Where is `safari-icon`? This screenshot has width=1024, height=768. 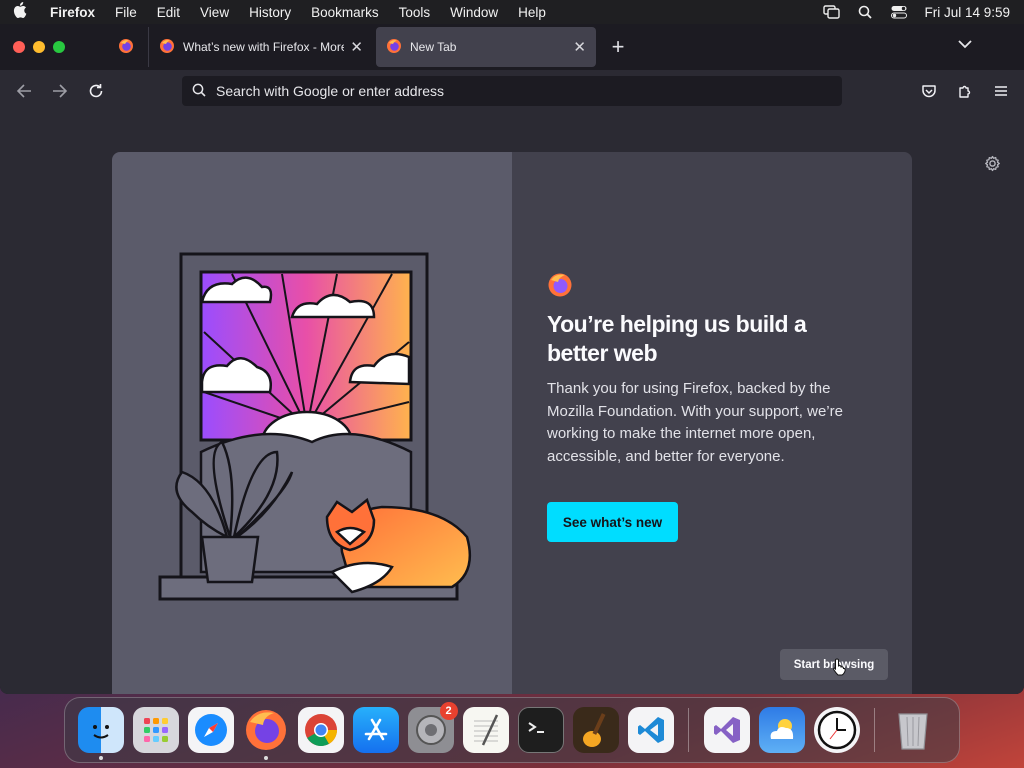 safari-icon is located at coordinates (210, 730).